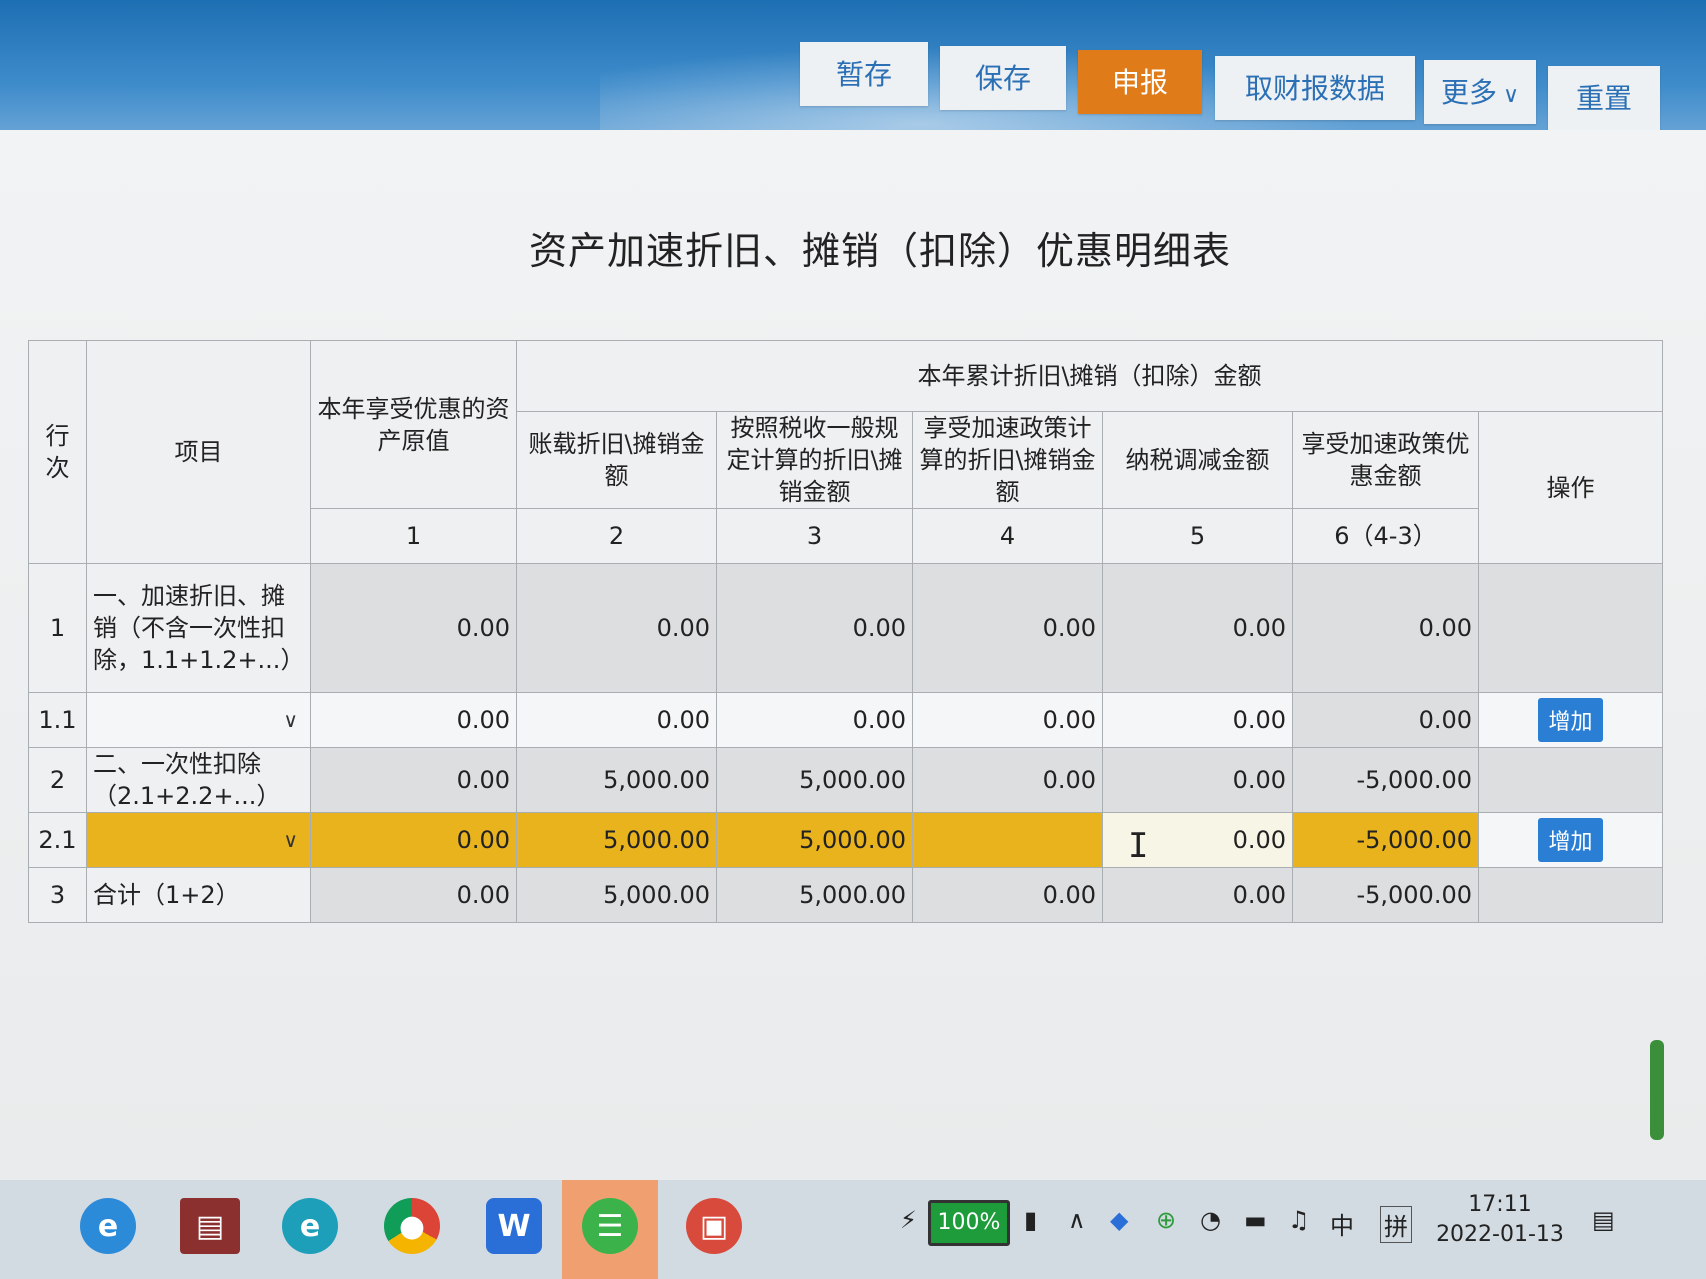 Image resolution: width=1706 pixels, height=1279 pixels. Describe the element at coordinates (1007, 460) in the screenshot. I see `header-col4: 享受加速政策计算的折旧\摊销金额` at that location.